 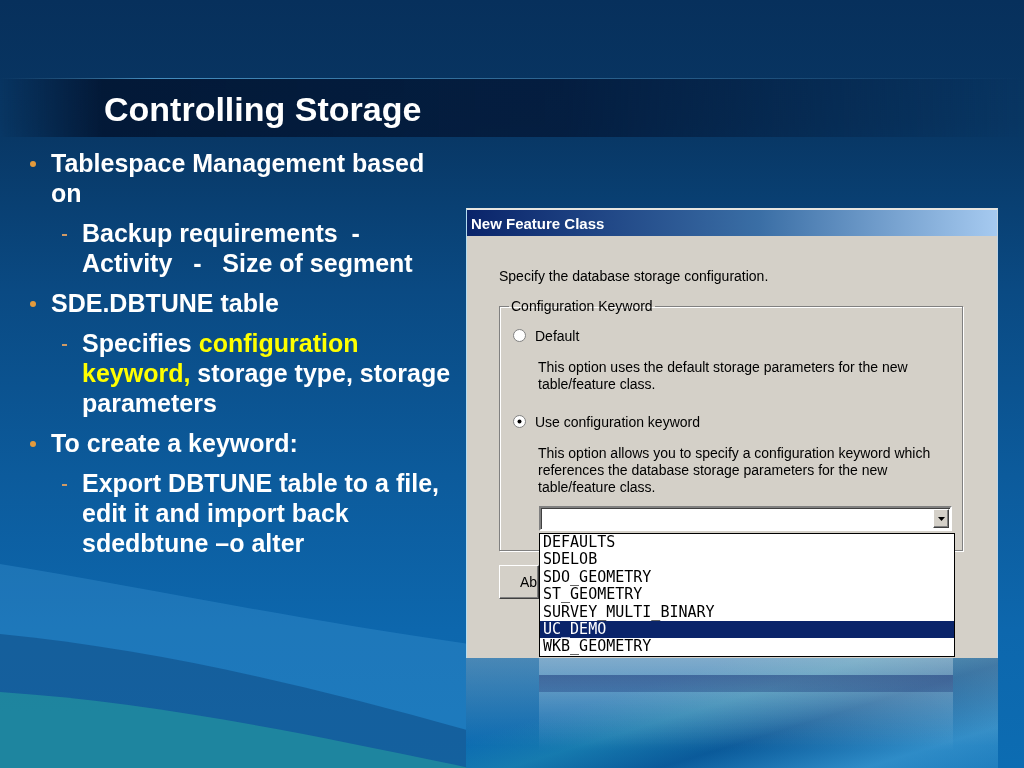 What do you see at coordinates (165, 303) in the screenshot?
I see `bullet-text: SDE.DBTUNE table` at bounding box center [165, 303].